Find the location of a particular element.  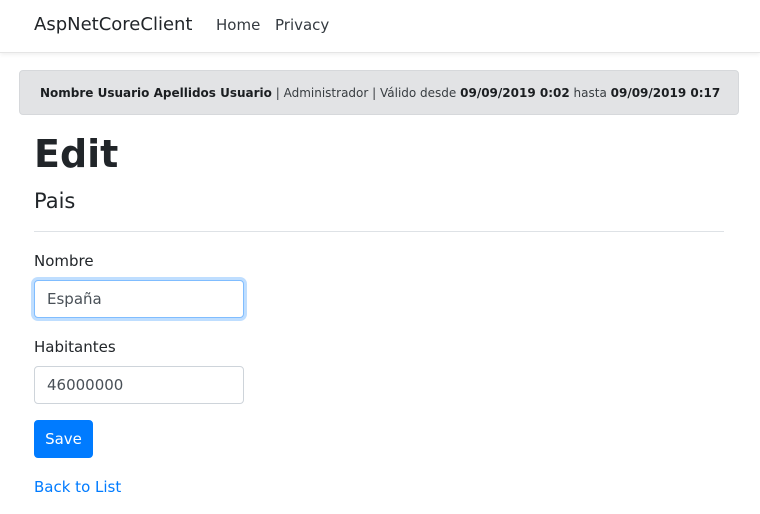

nav-privacy-link: Privacy is located at coordinates (302, 25).